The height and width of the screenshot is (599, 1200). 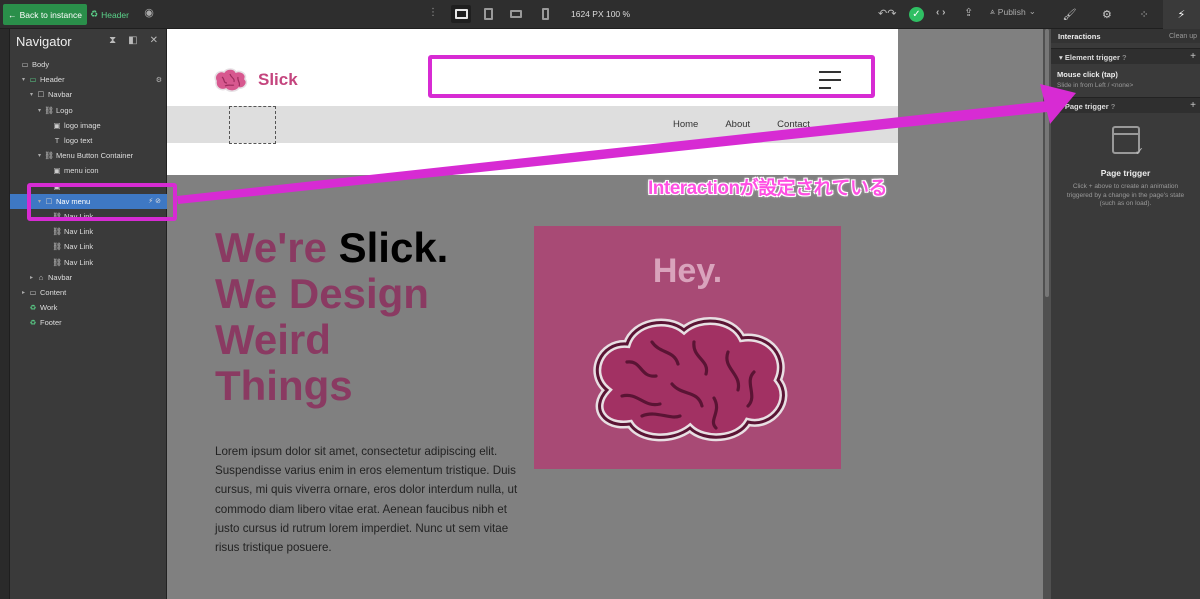 I want to click on element-trigger-section: ▾ Element trigger ? +, so click(x=1125, y=56).